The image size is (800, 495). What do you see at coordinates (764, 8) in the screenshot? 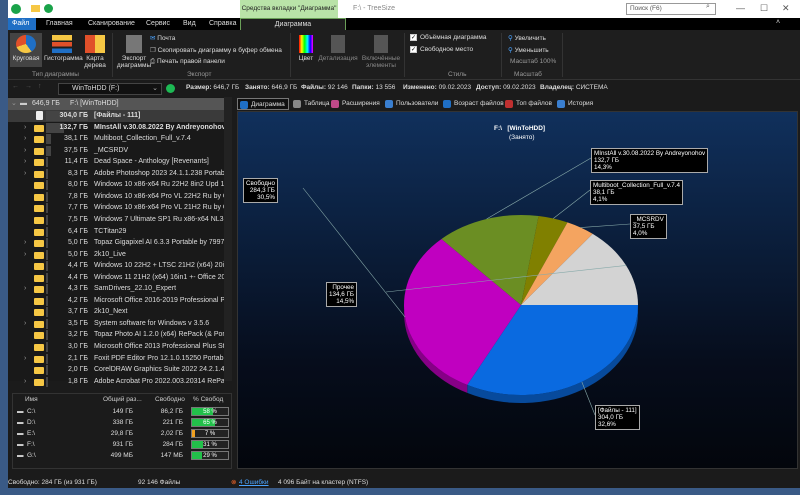
I see `maximize-button: ☐` at bounding box center [764, 8].